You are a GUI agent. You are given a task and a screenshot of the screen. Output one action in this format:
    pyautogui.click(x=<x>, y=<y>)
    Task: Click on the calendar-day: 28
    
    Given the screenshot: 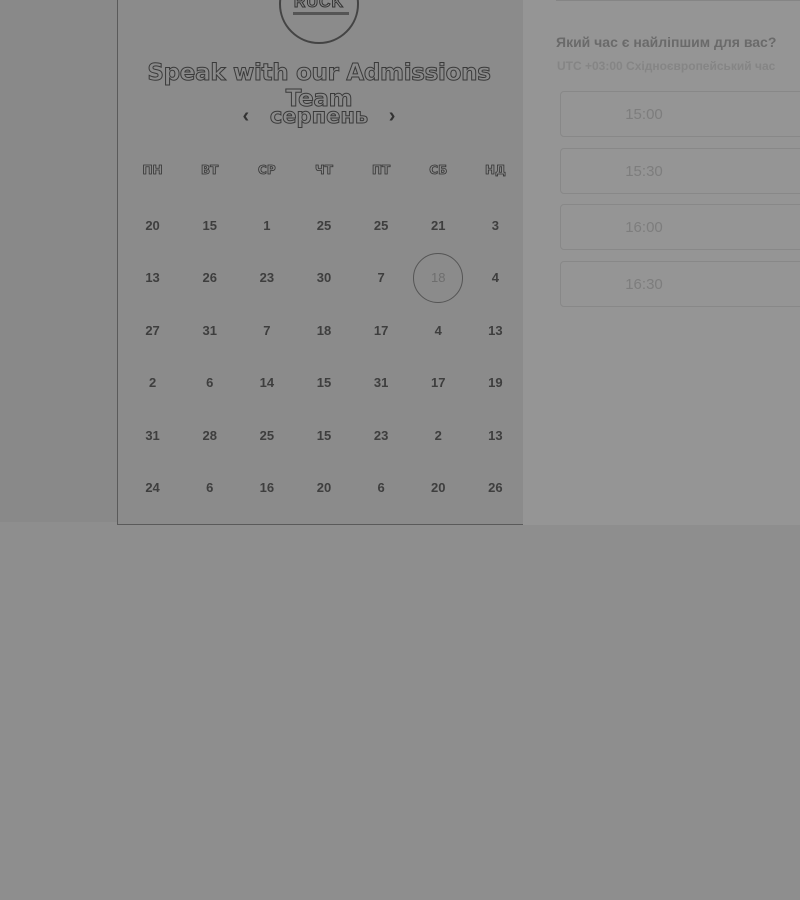 What is the action you would take?
    pyautogui.click(x=209, y=436)
    